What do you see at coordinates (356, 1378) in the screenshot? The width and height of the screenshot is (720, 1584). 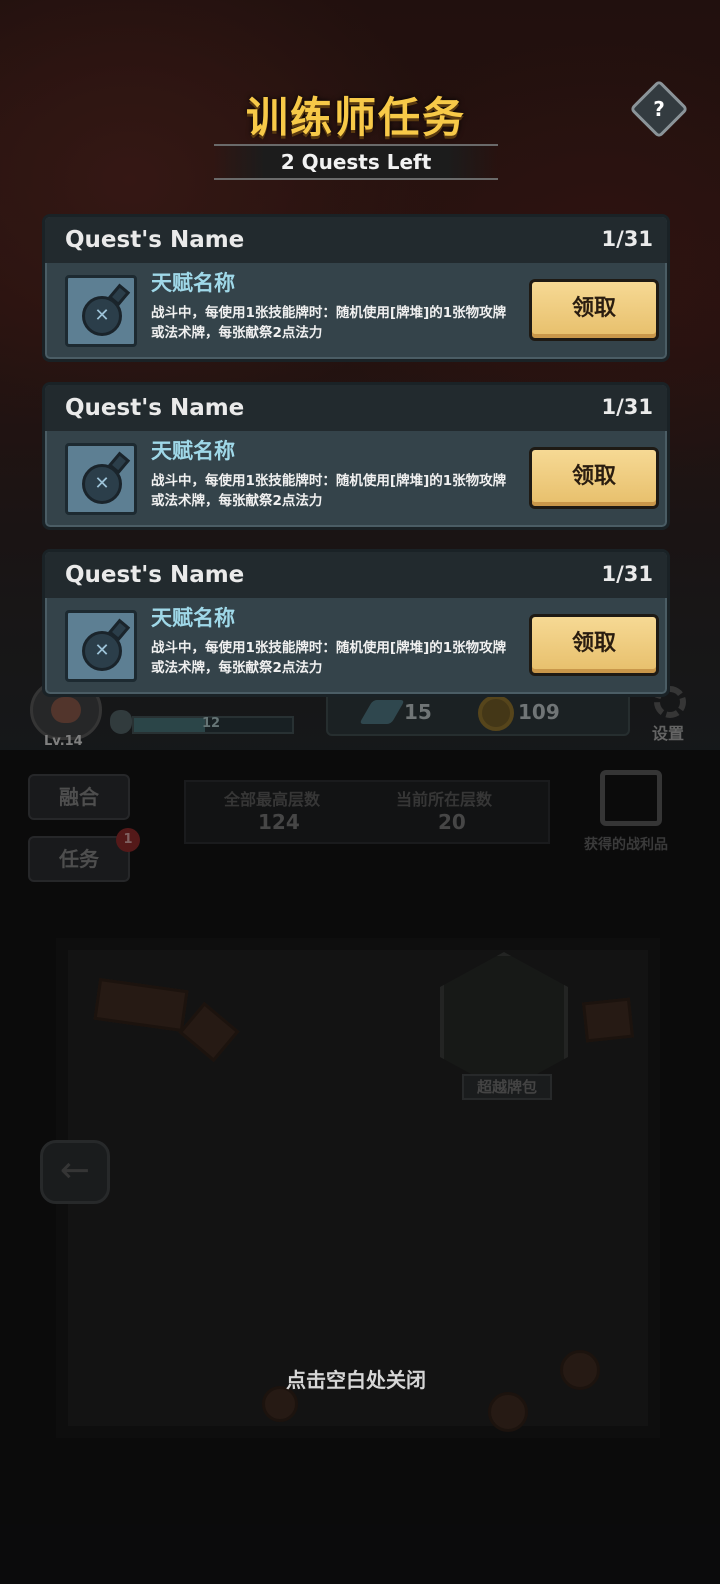 I see `close-hint: 点击空白处关闭` at bounding box center [356, 1378].